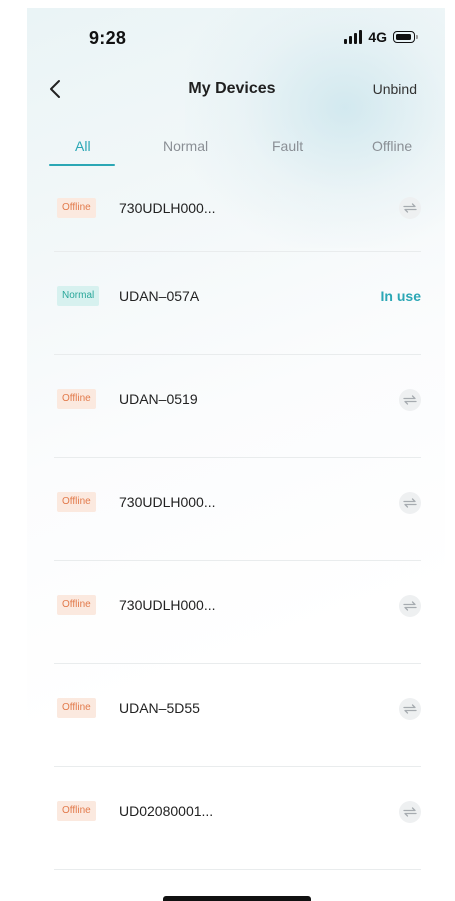 The image size is (455, 901). I want to click on device-row: Normal UDAN–057A In use, so click(236, 303).